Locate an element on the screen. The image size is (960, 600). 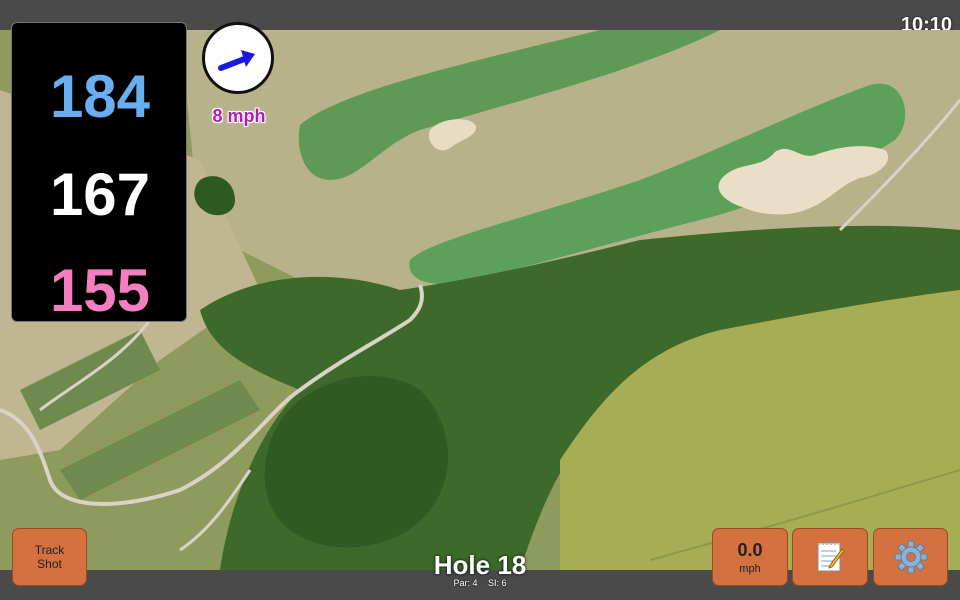
speed-unit: mph is located at coordinates (750, 568).